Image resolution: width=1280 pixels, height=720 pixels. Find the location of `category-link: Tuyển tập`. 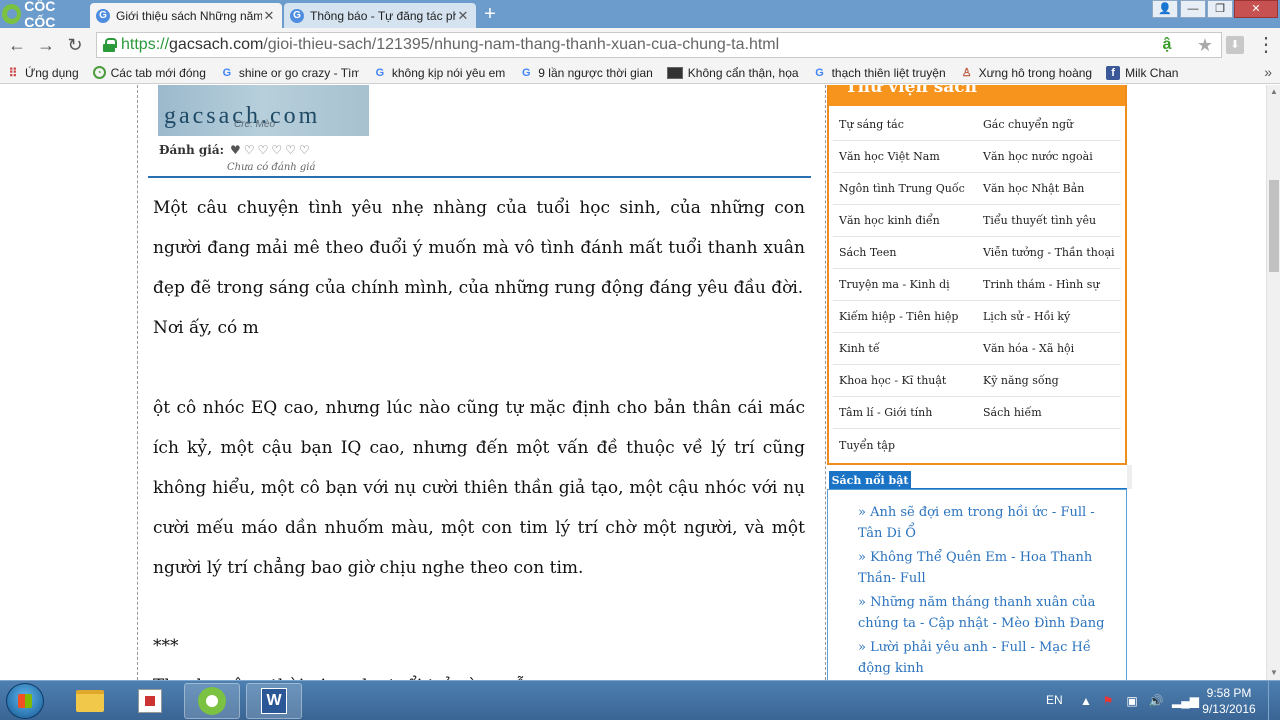

category-link: Tuyển tập is located at coordinates (905, 445).